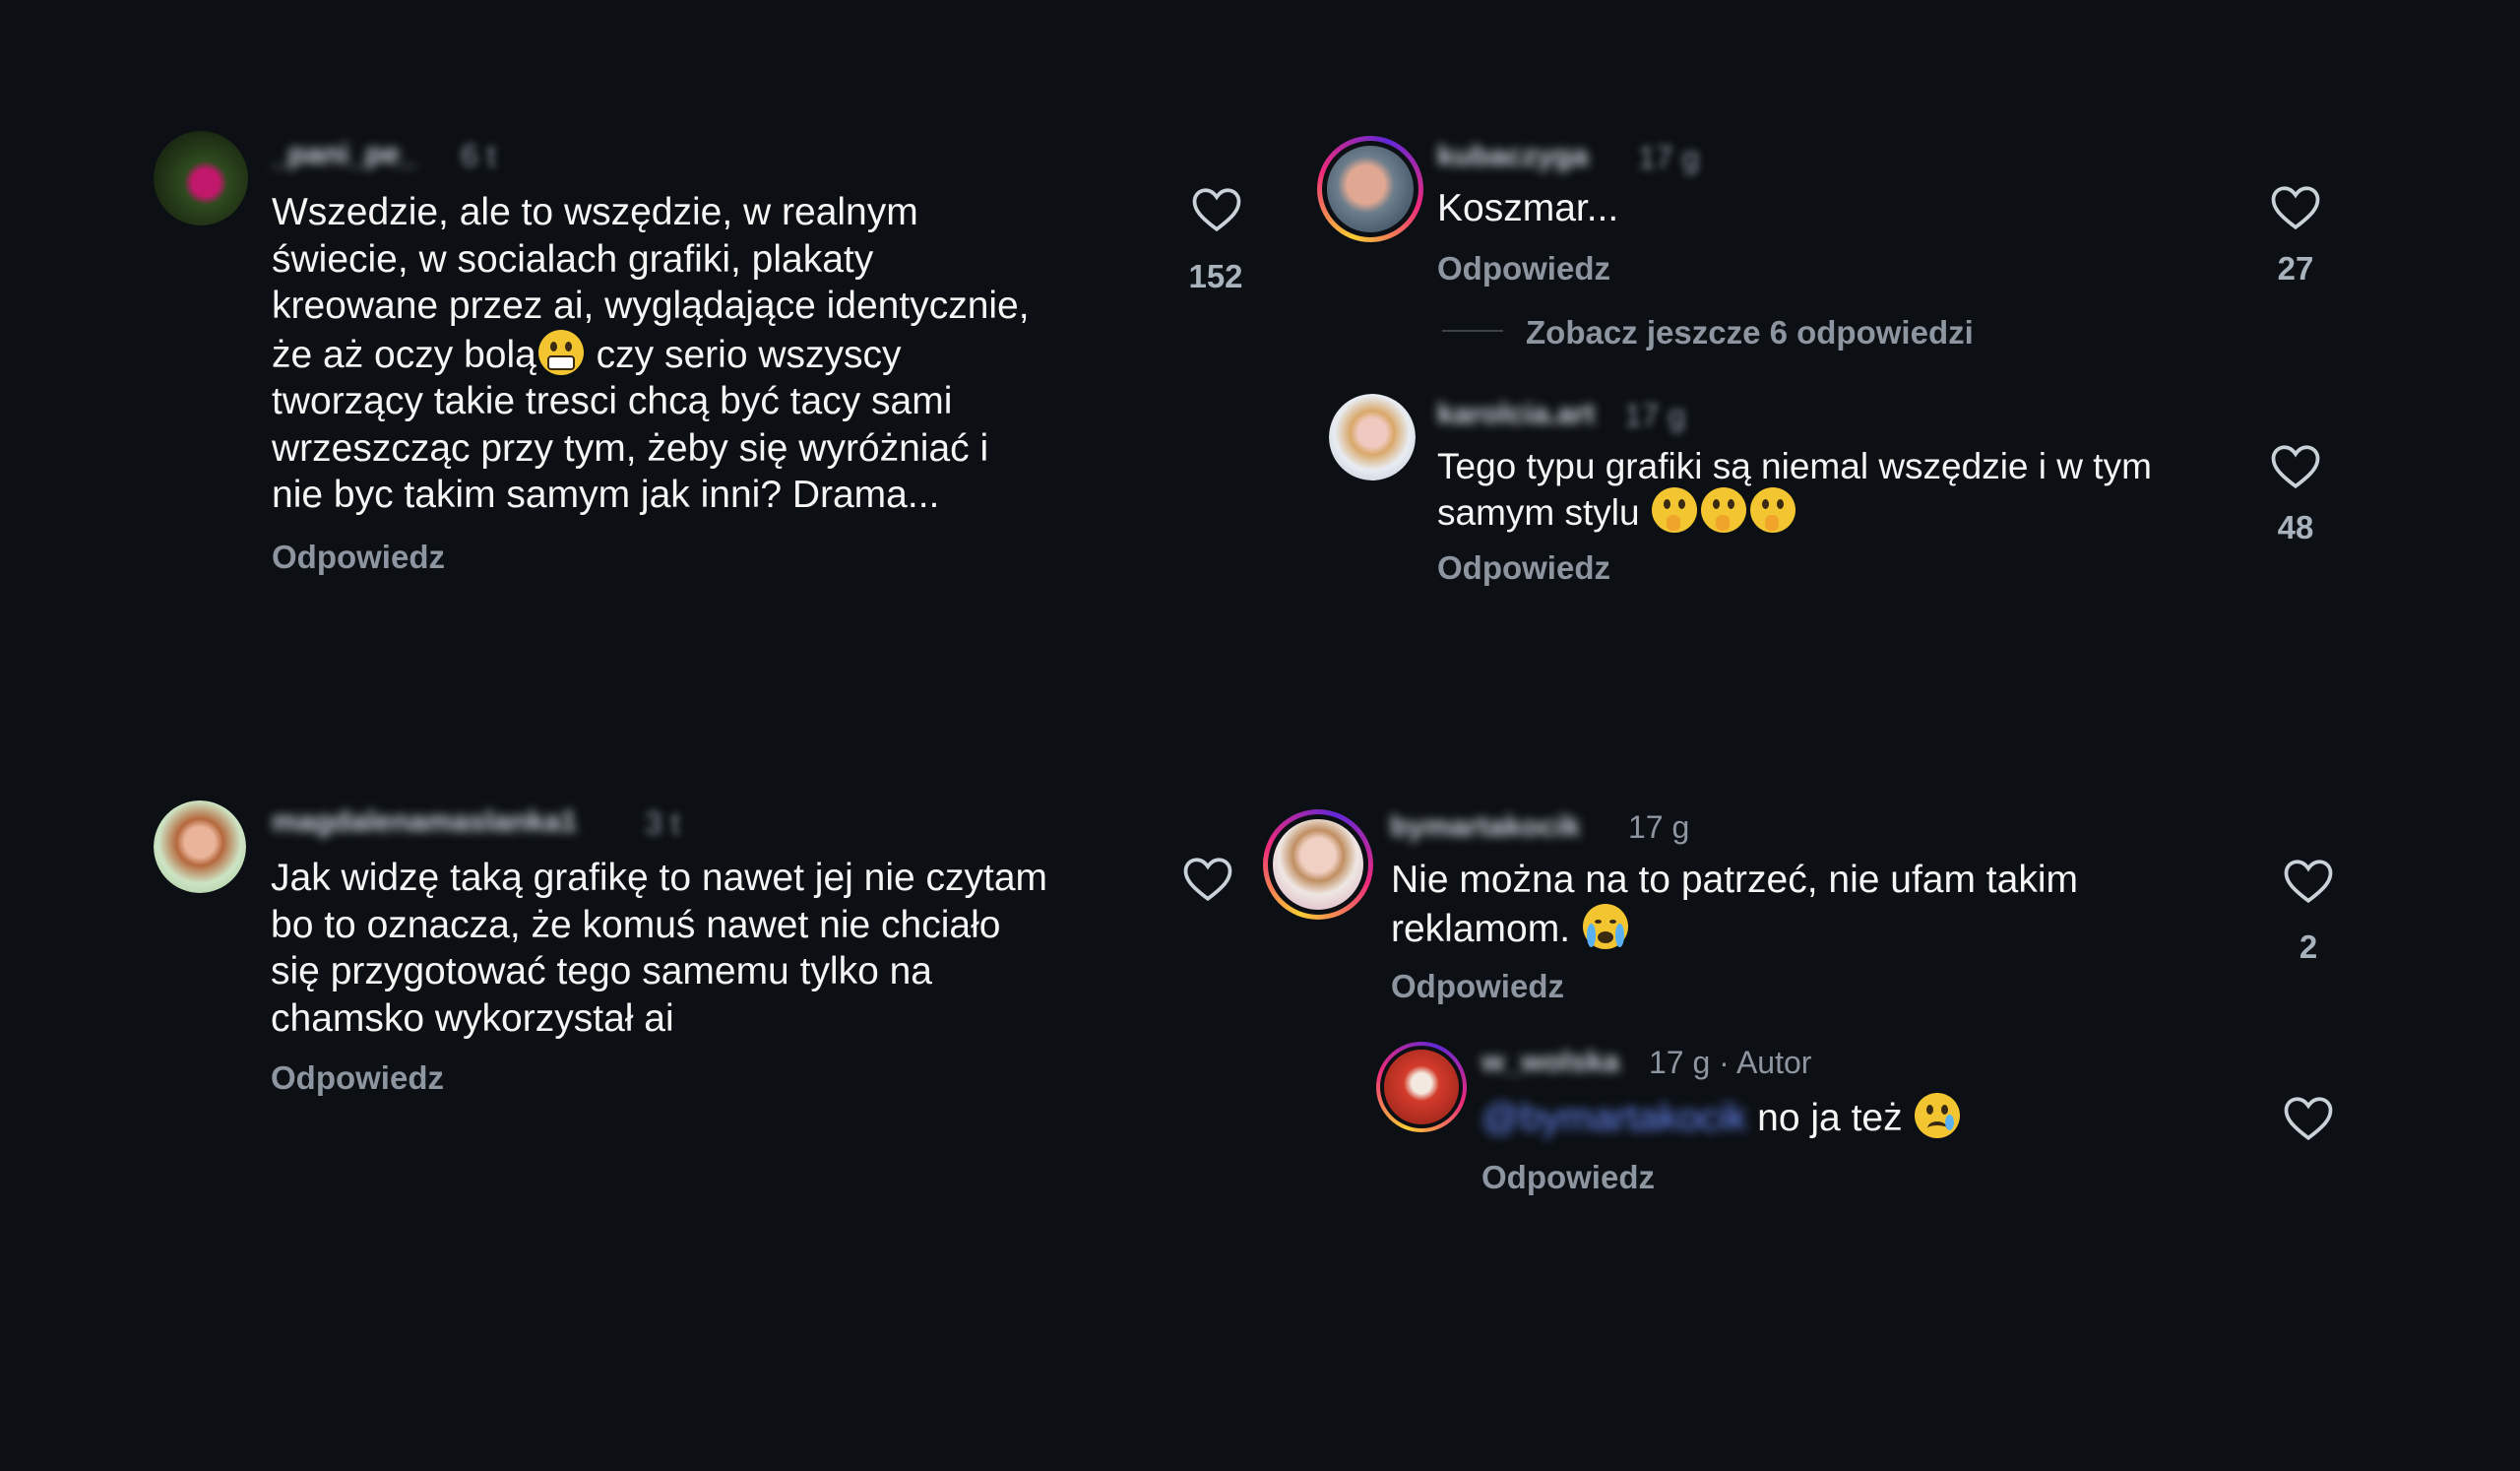 The height and width of the screenshot is (1471, 2520). I want to click on divider, so click(1472, 331).